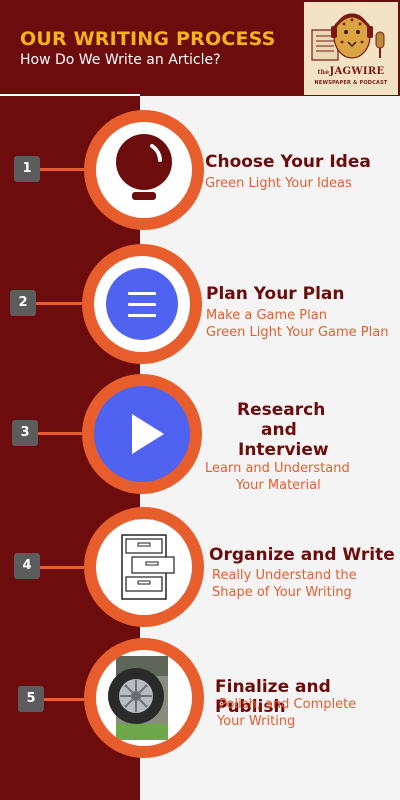  What do you see at coordinates (120, 60) in the screenshot?
I see `page-subtitle: How Do We Write an Article?` at bounding box center [120, 60].